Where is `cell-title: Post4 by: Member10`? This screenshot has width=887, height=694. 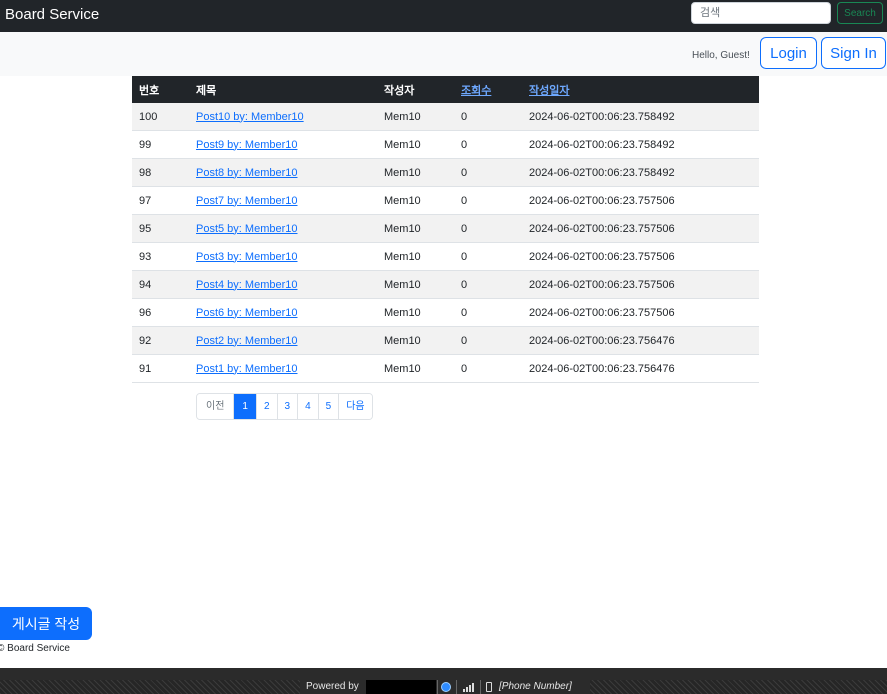 cell-title: Post4 by: Member10 is located at coordinates (283, 284).